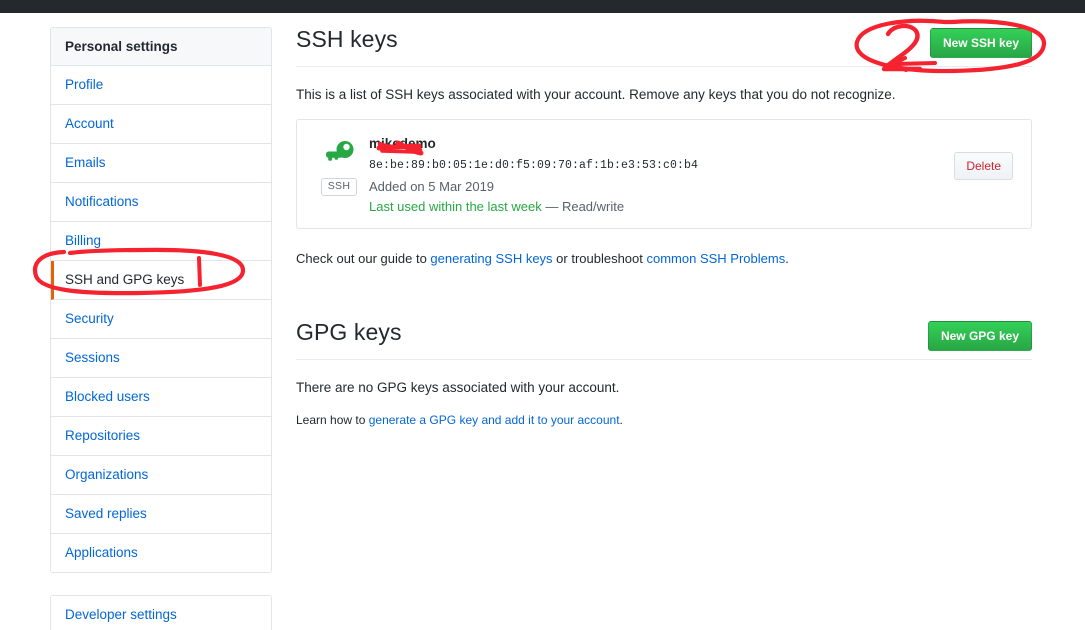 Image resolution: width=1085 pixels, height=630 pixels. Describe the element at coordinates (979, 336) in the screenshot. I see `new-gpg-key-button: New GPG key` at that location.